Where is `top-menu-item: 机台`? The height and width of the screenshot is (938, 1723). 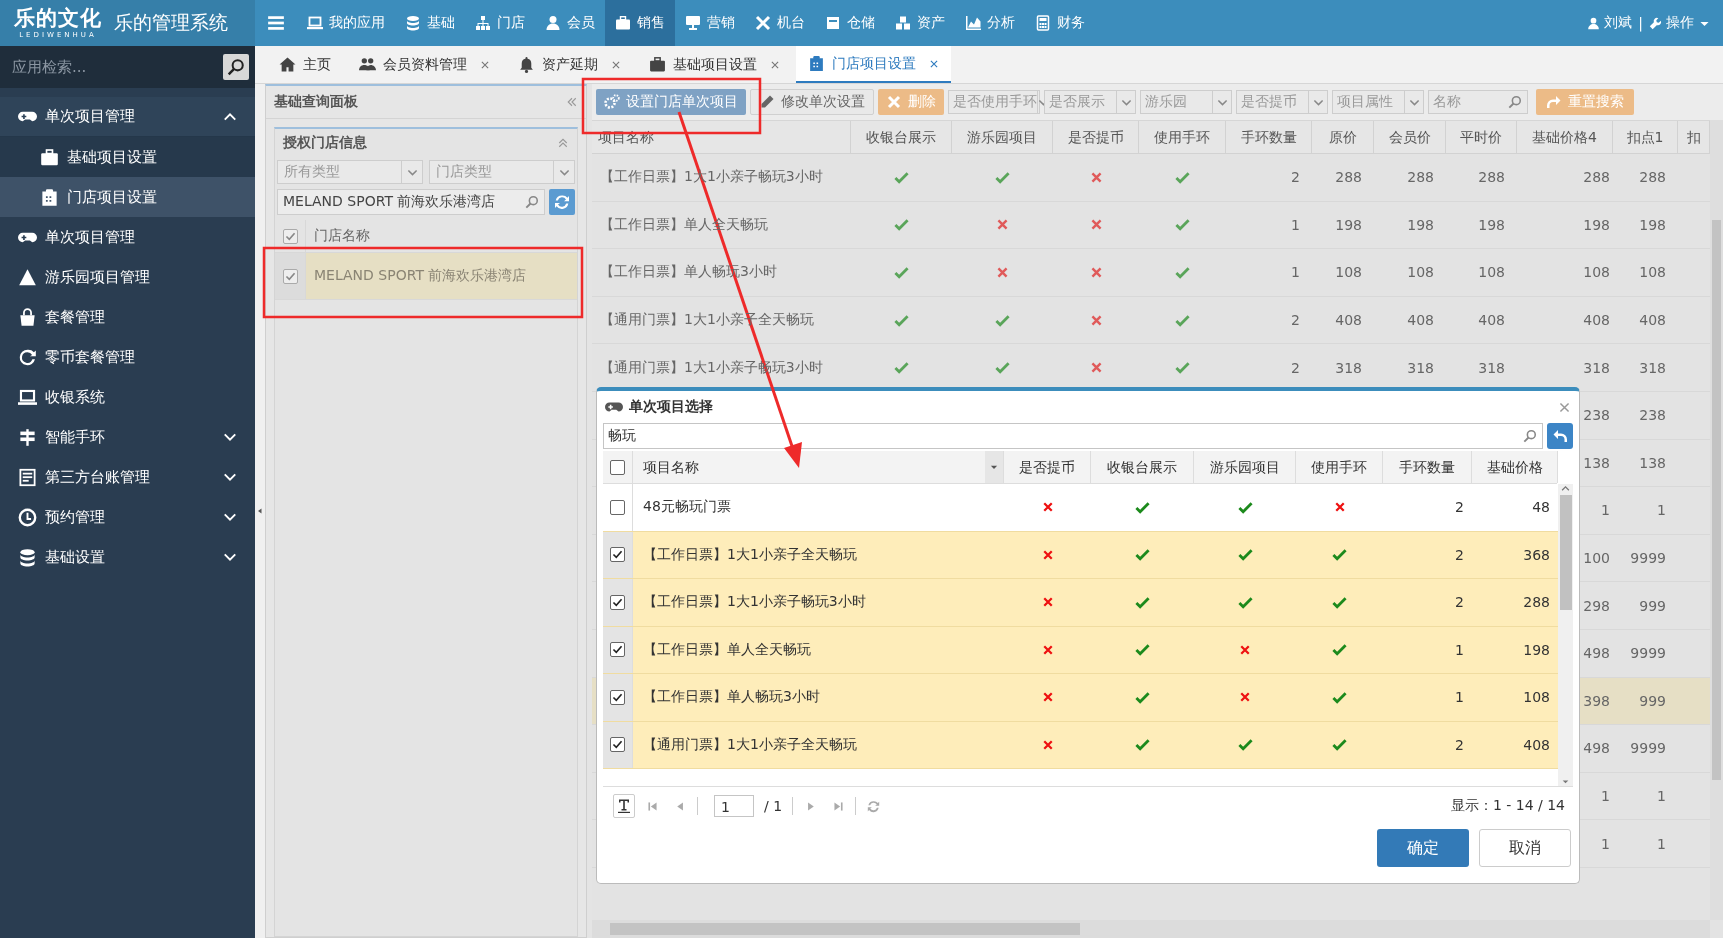
top-menu-item: 机台 is located at coordinates (780, 23).